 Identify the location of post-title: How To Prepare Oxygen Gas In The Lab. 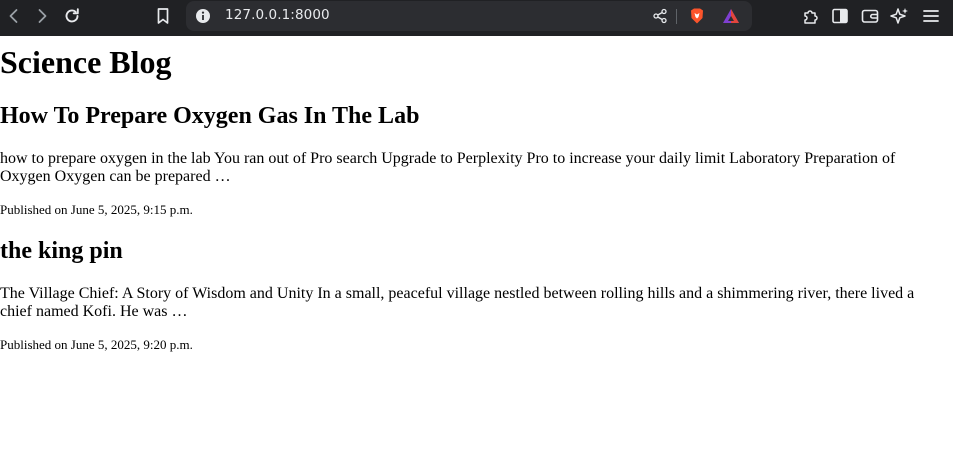
(209, 116).